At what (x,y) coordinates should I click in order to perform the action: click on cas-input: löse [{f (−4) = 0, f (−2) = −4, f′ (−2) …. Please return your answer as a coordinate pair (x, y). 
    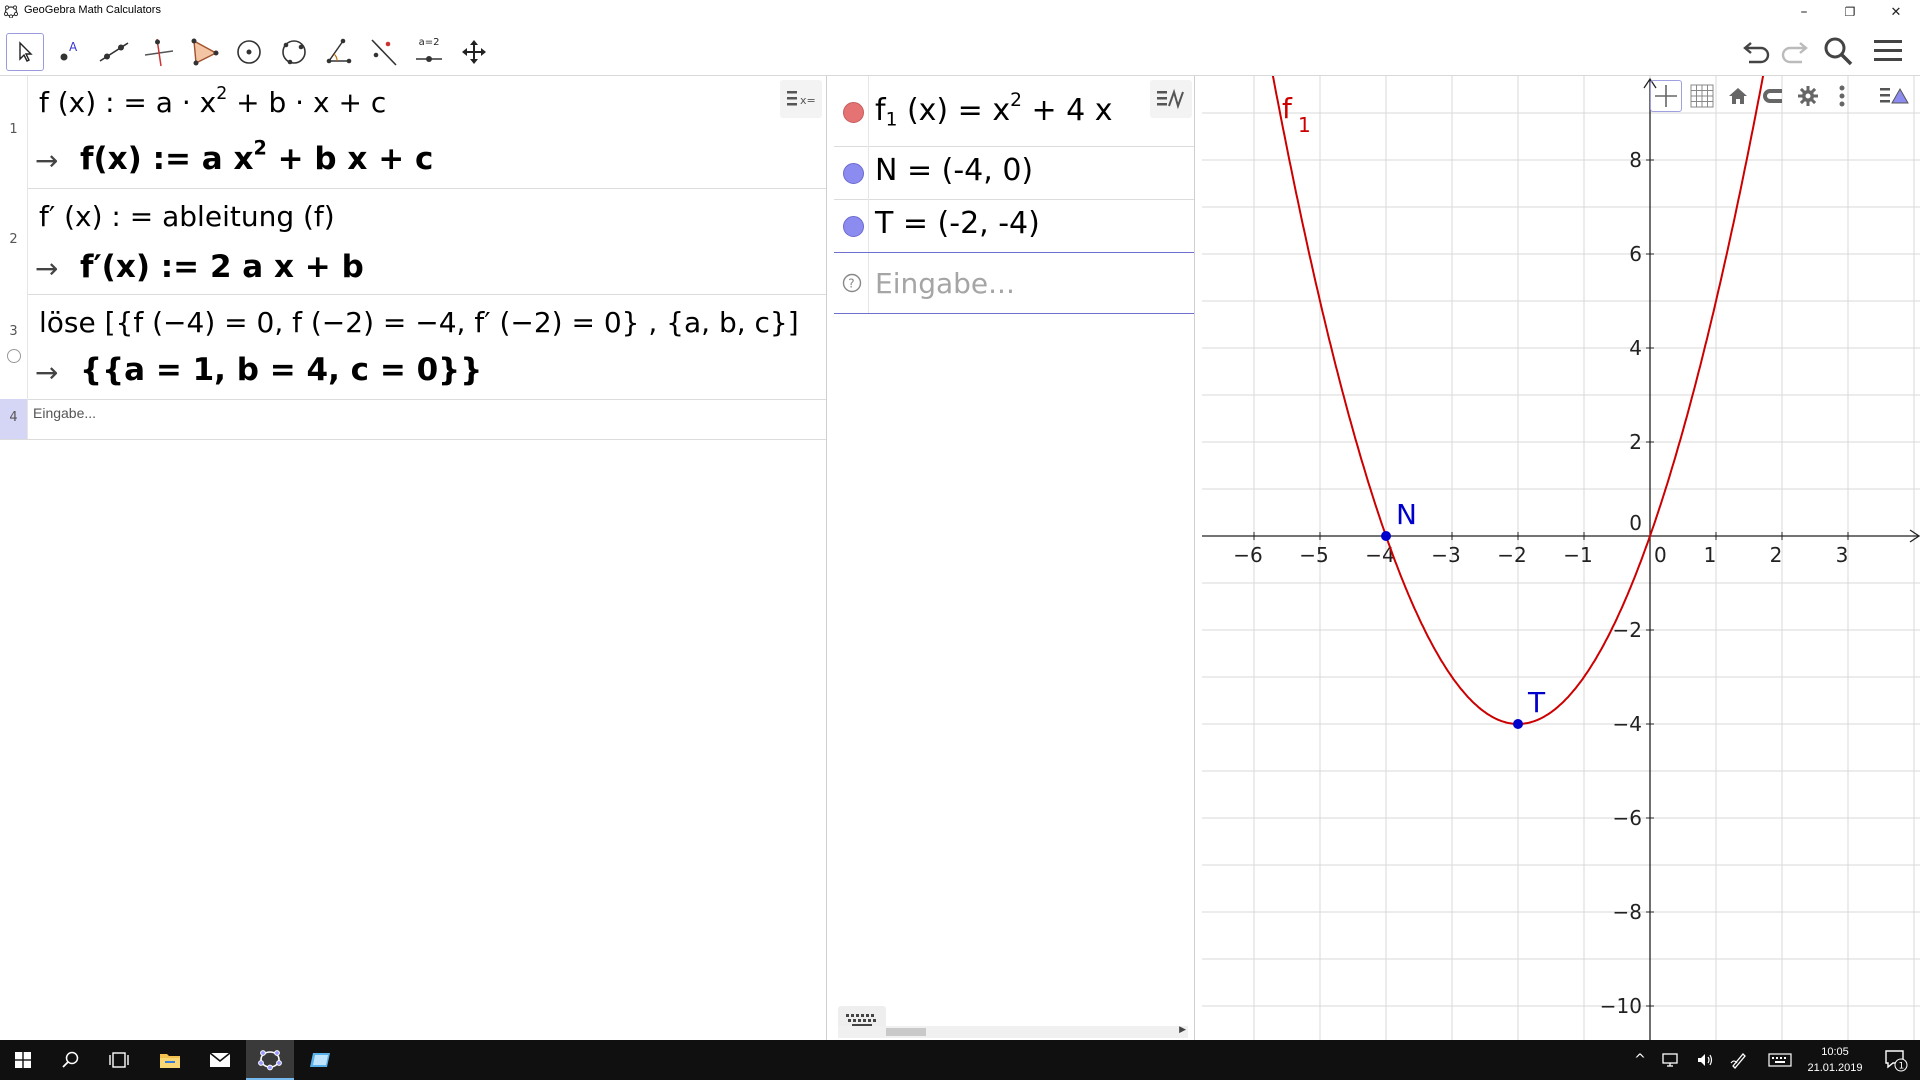
    Looking at the image, I should click on (419, 322).